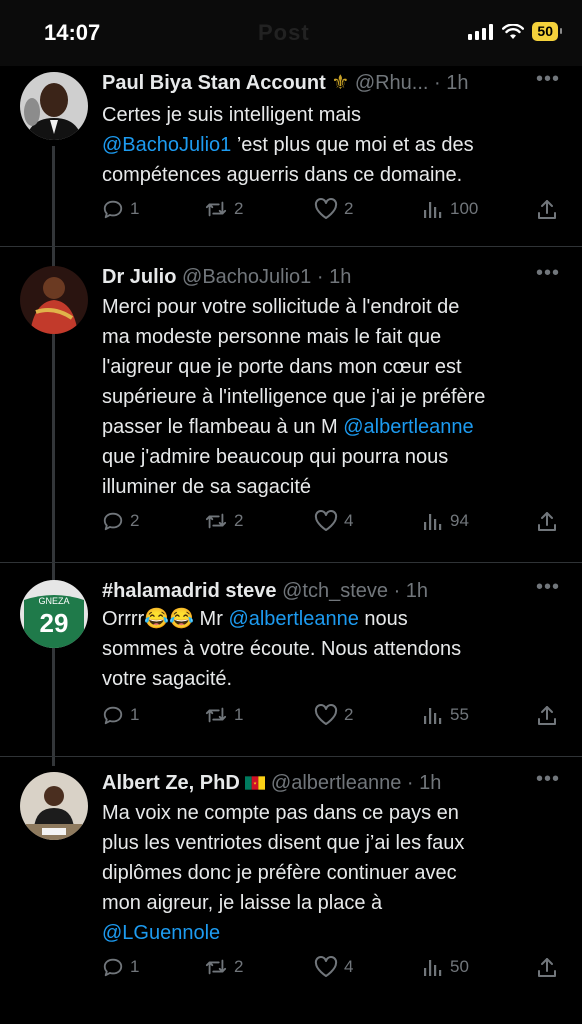 Image resolution: width=582 pixels, height=1024 pixels. Describe the element at coordinates (166, 145) in the screenshot. I see `mention-link: @BachoJulio1` at that location.